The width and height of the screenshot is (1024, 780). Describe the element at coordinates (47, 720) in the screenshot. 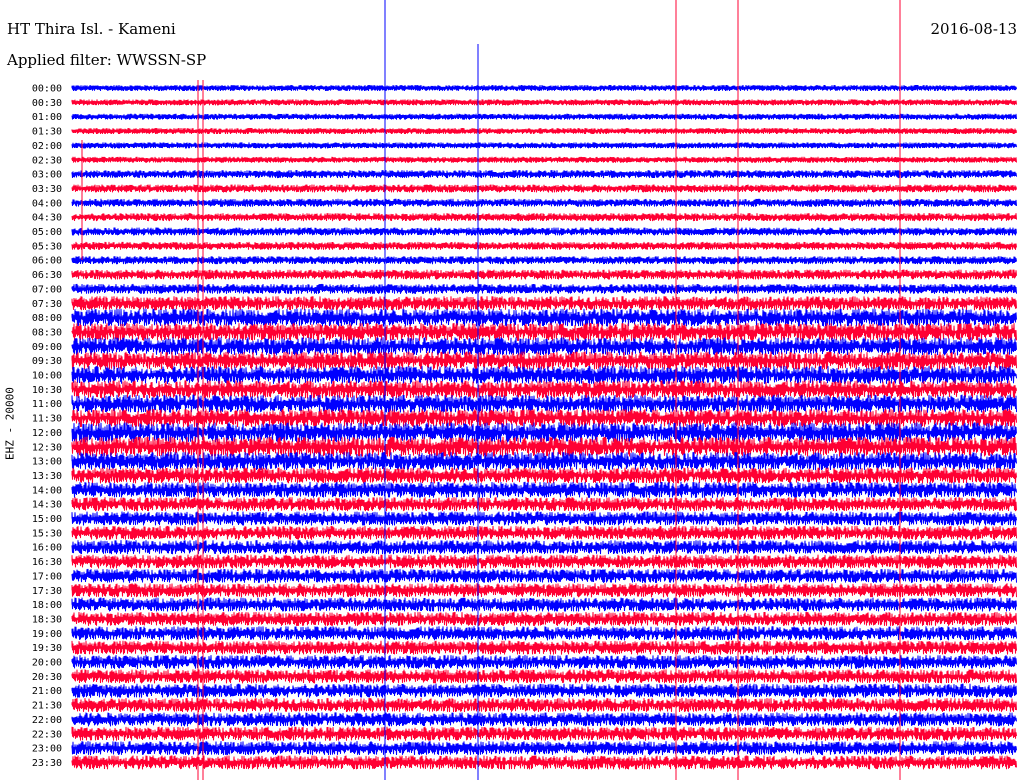

I see `row-time-label: 22:00` at that location.